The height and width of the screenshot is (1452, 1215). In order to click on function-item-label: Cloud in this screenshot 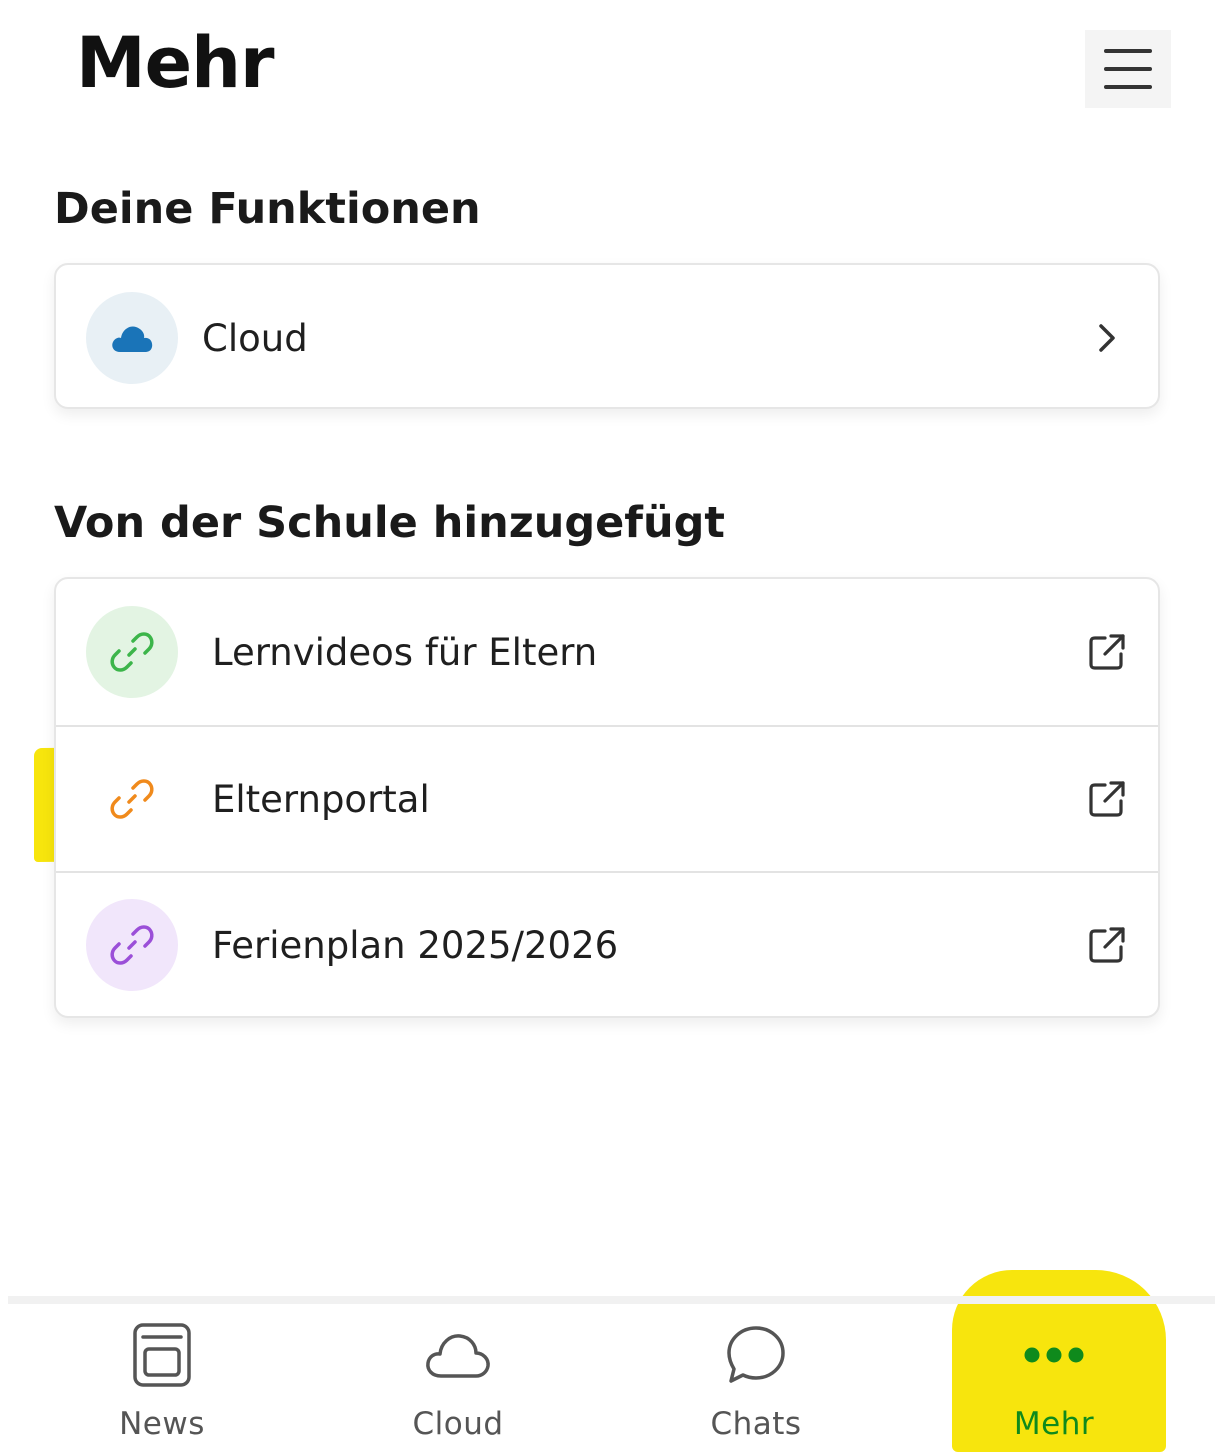, I will do `click(255, 338)`.